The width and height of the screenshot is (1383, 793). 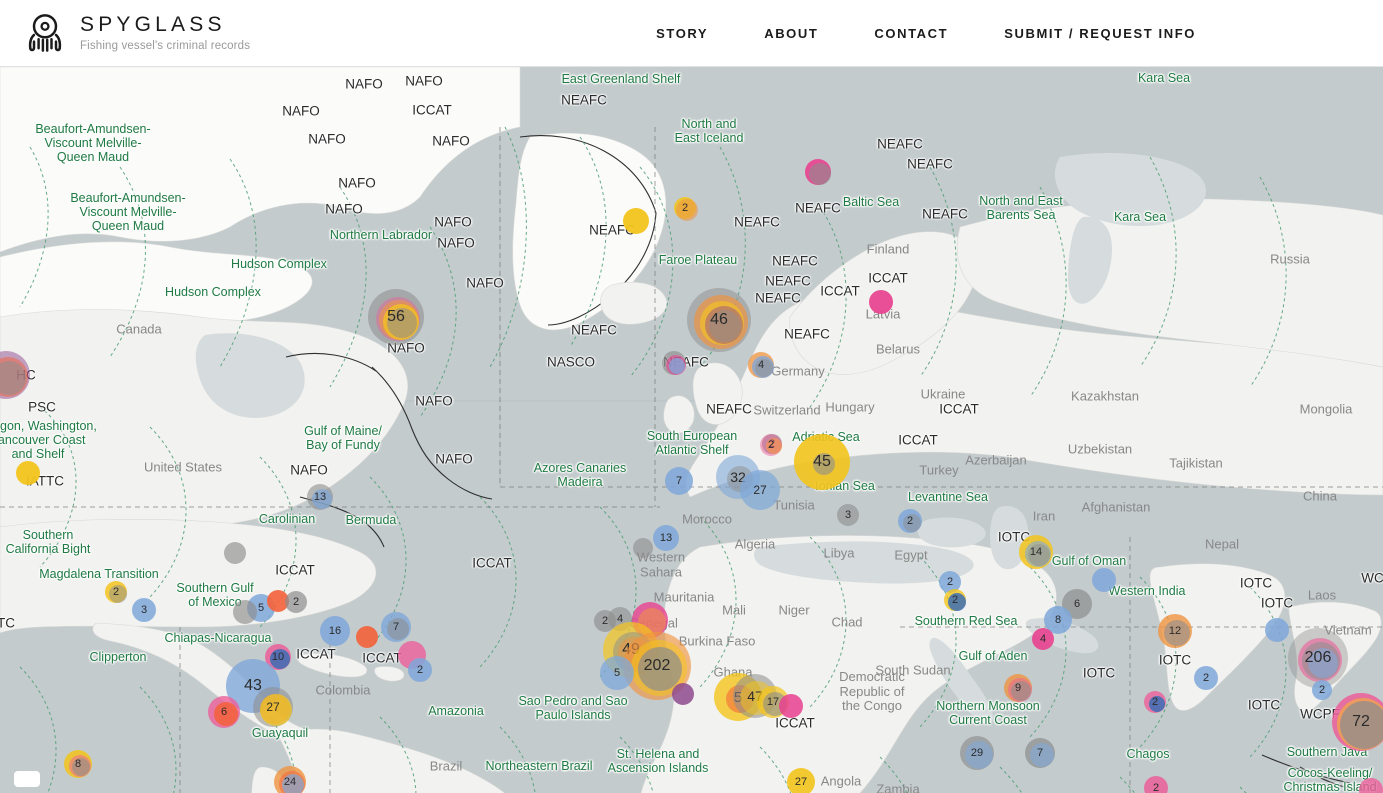 I want to click on octopus-spyglass-icon, so click(x=45, y=33).